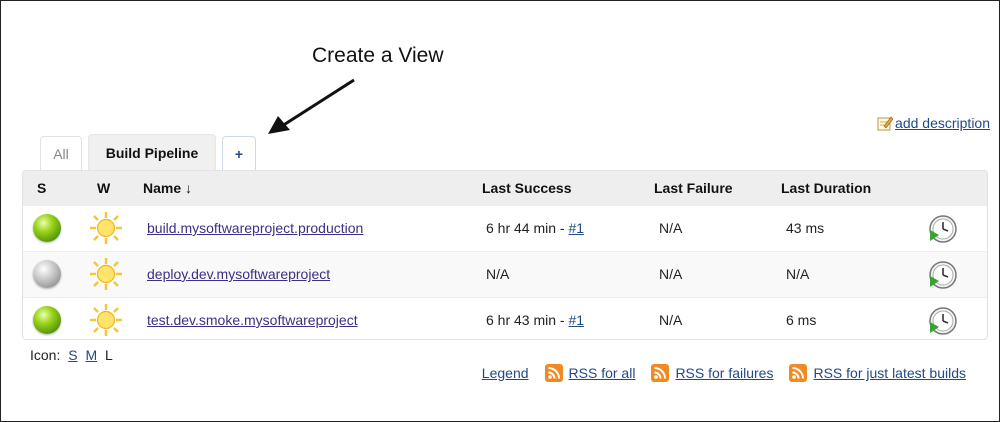 Image resolution: width=1000 pixels, height=422 pixels. I want to click on new-view-tab: +, so click(239, 153).